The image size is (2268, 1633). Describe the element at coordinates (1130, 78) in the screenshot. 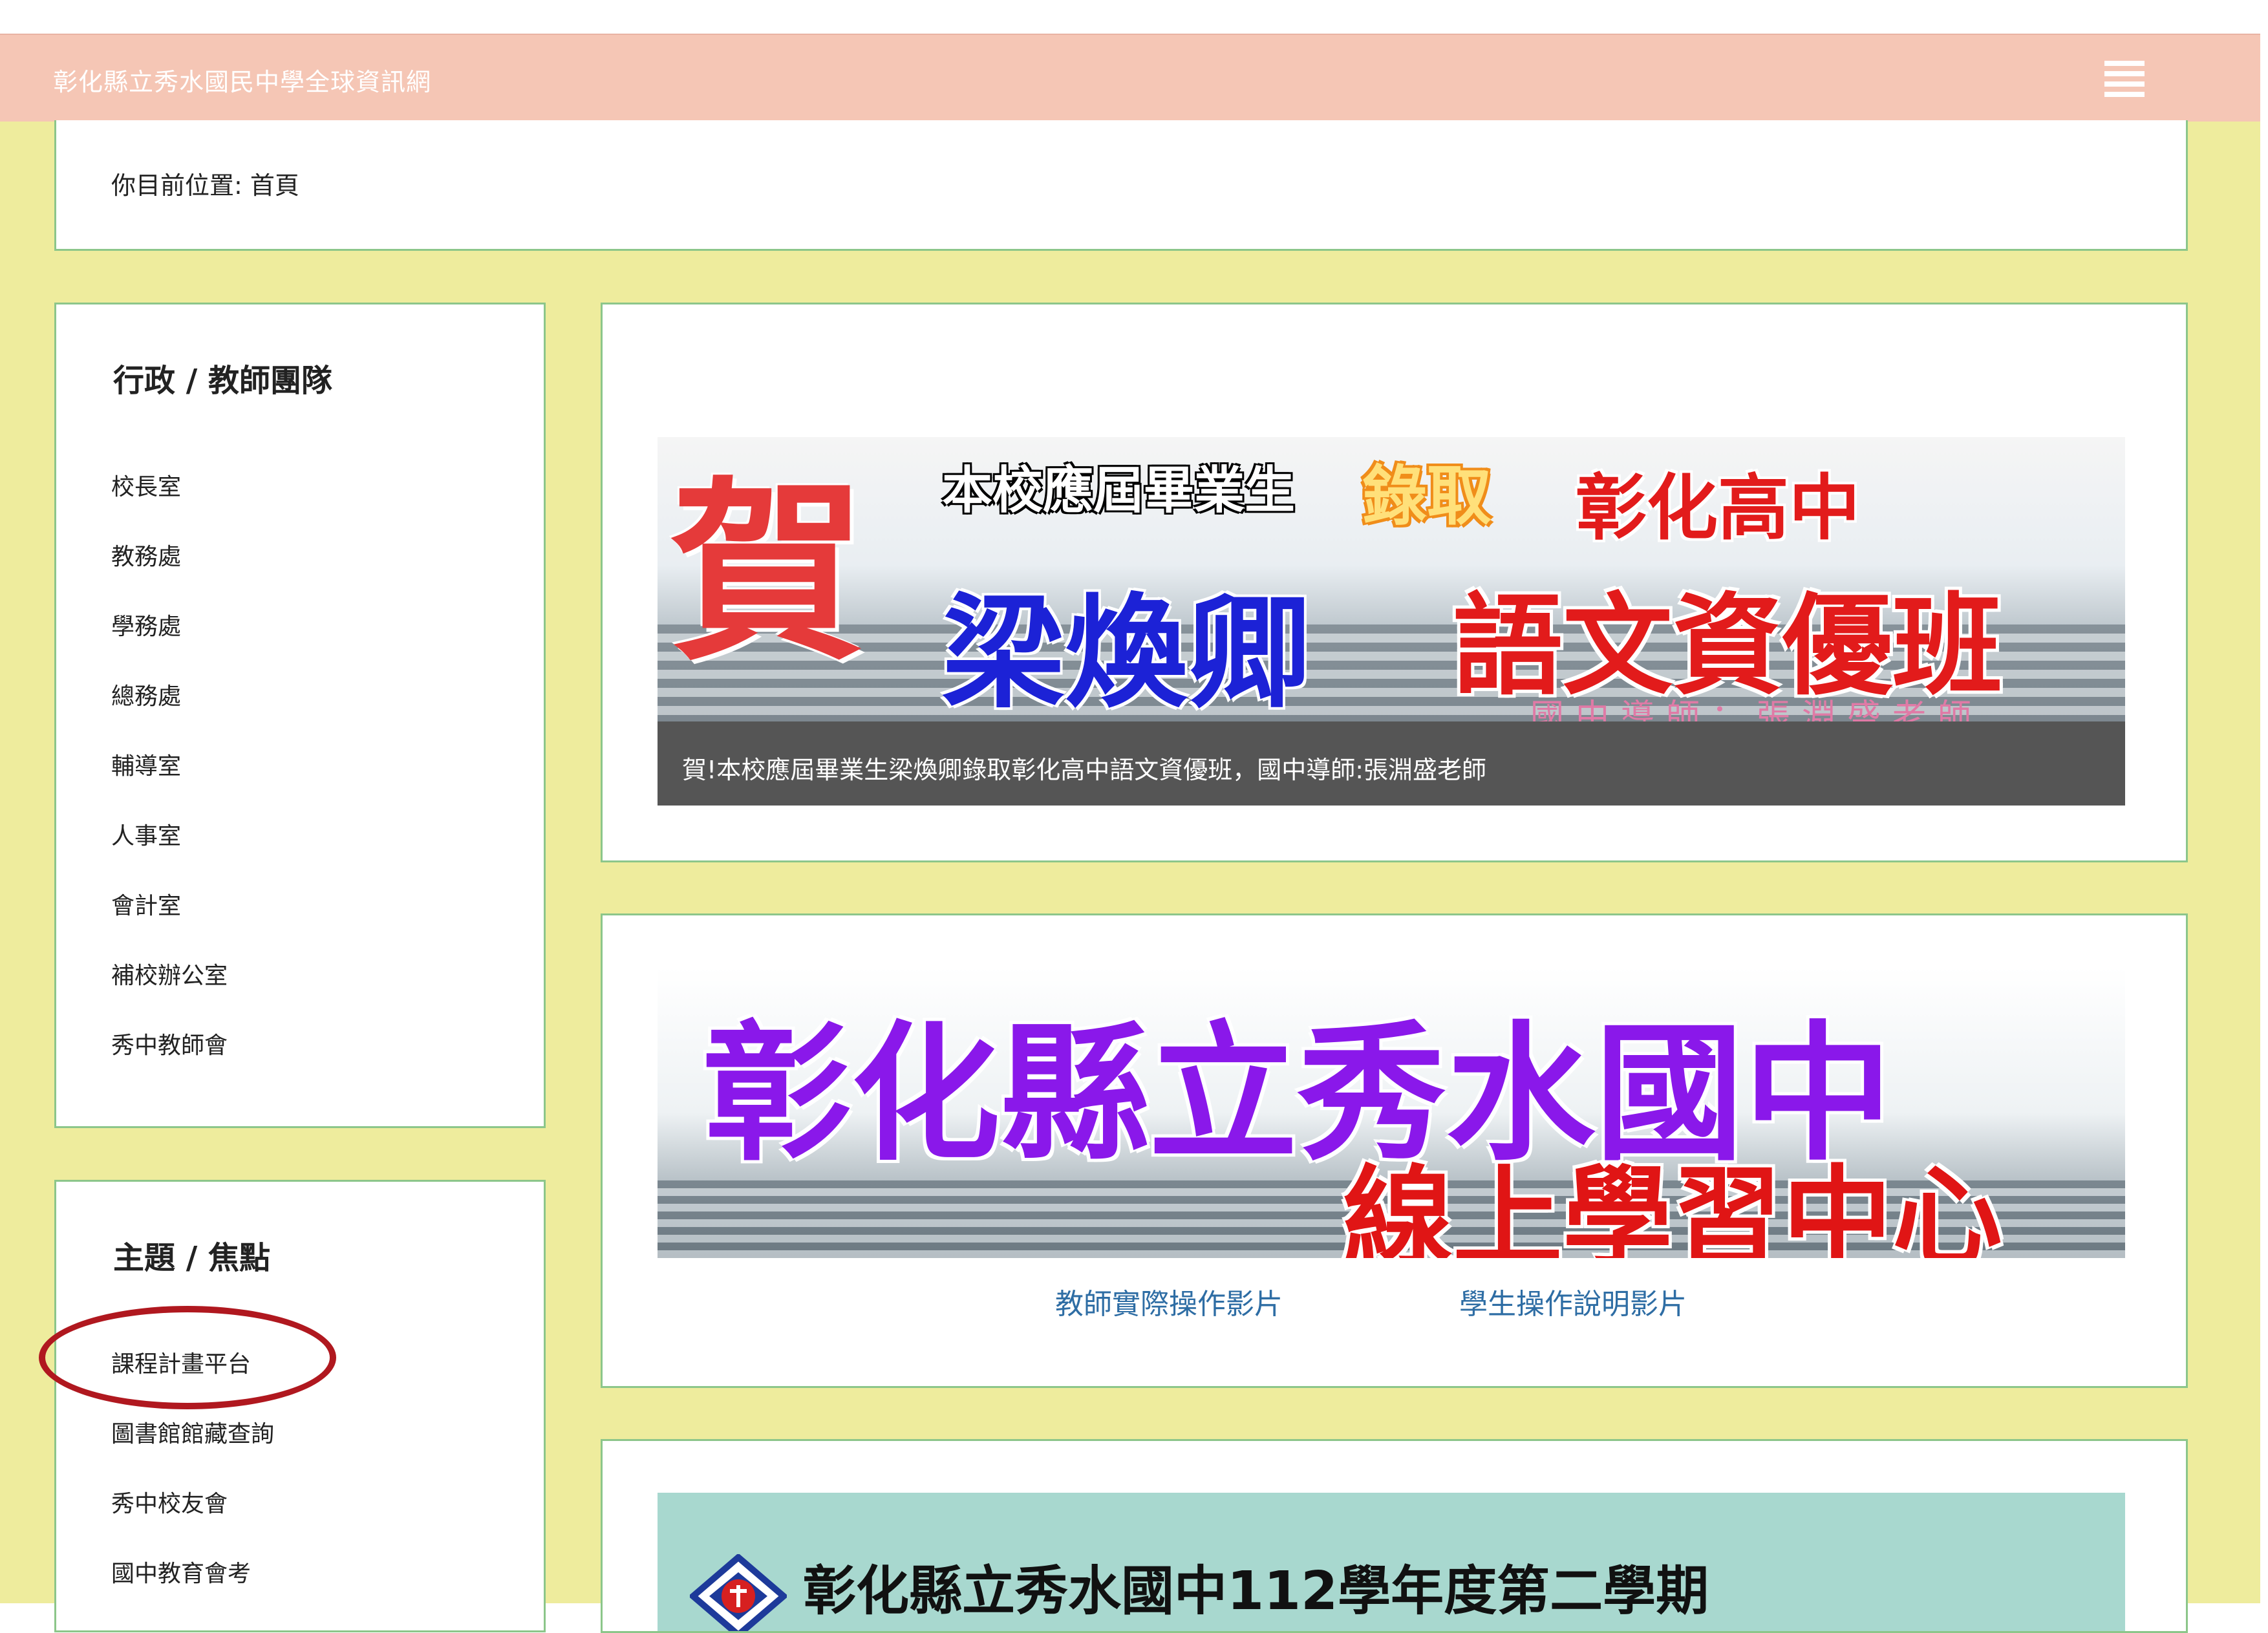

I see `top-navbar: 彰化縣立秀水國民中學全球資訊網` at that location.